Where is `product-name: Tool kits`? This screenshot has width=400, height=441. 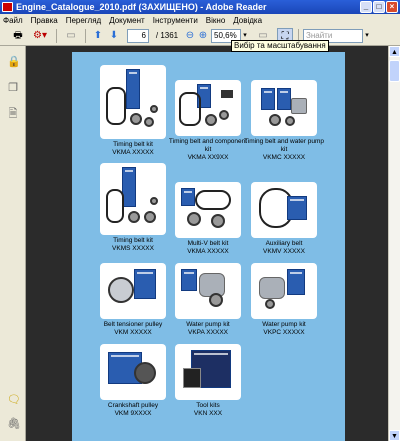 product-name: Tool kits is located at coordinates (208, 405).